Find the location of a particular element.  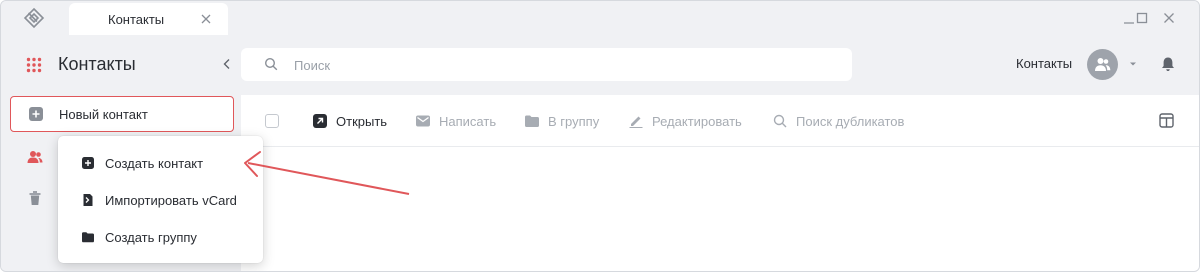

pencil-icon is located at coordinates (636, 122).